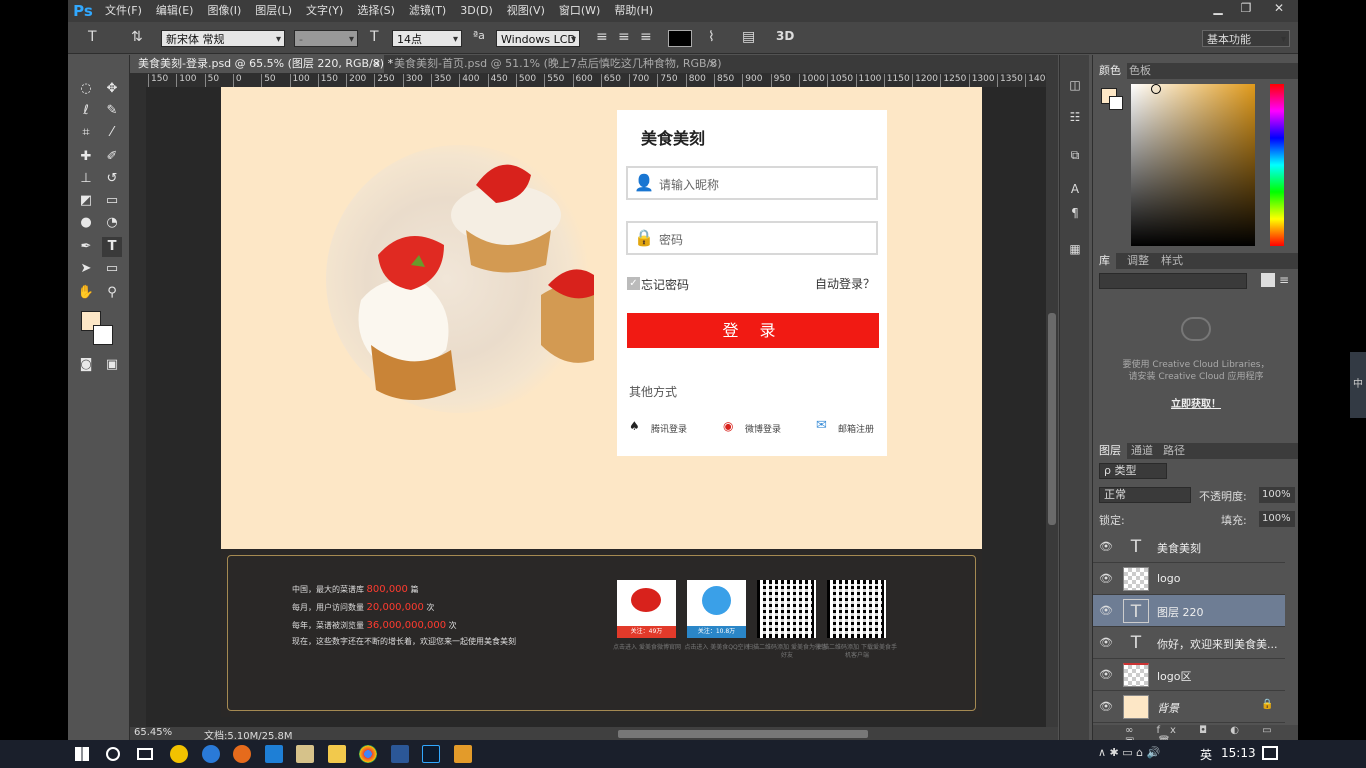 The height and width of the screenshot is (768, 1366). What do you see at coordinates (763, 428) in the screenshot?
I see `weibo-login-link: 微博登录` at bounding box center [763, 428].